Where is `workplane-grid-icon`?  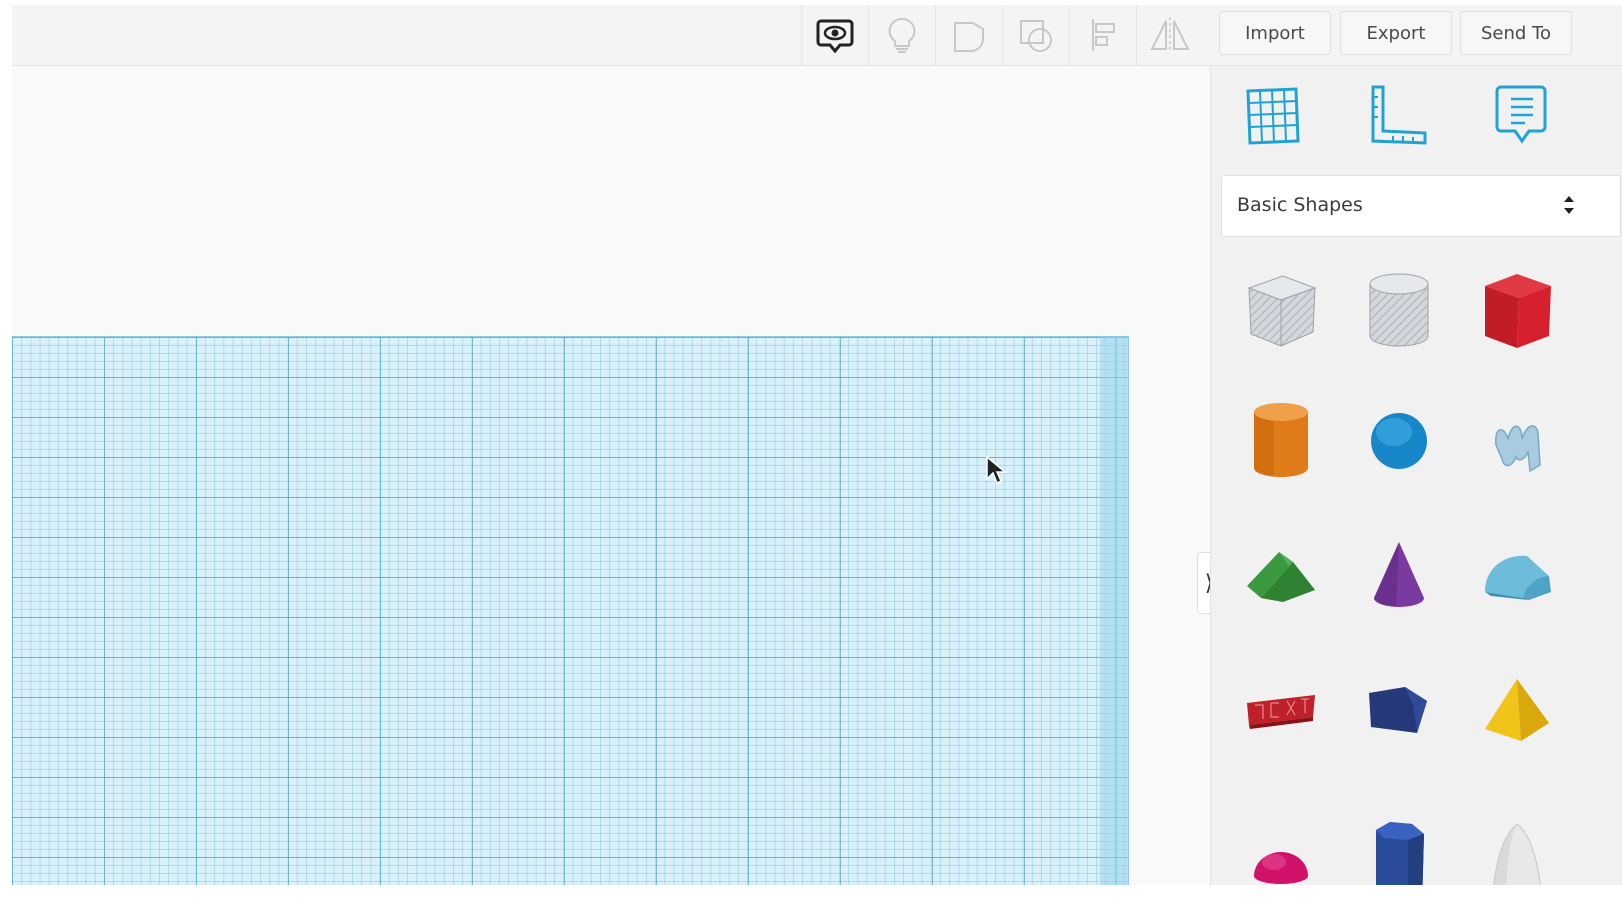
workplane-grid-icon is located at coordinates (1272, 115).